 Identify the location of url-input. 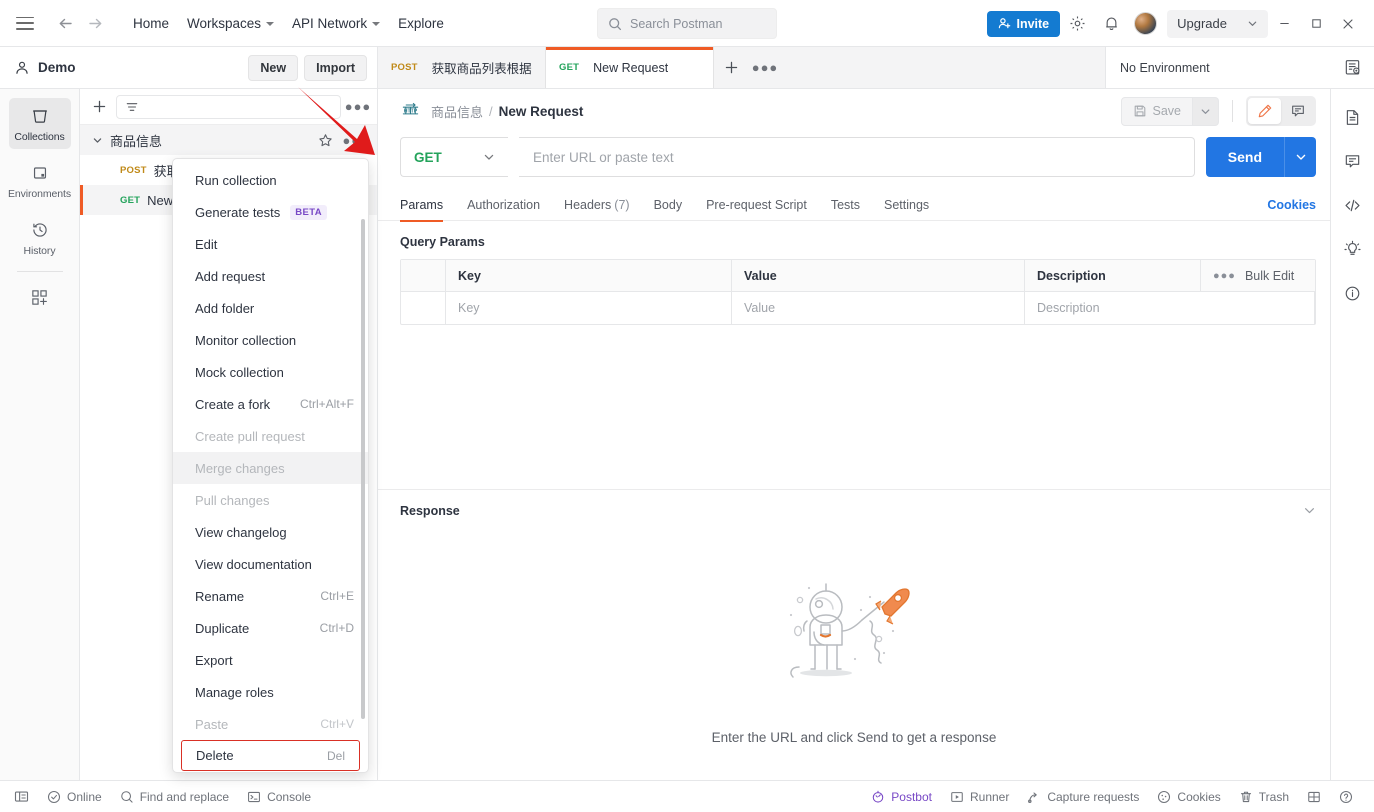
(856, 157).